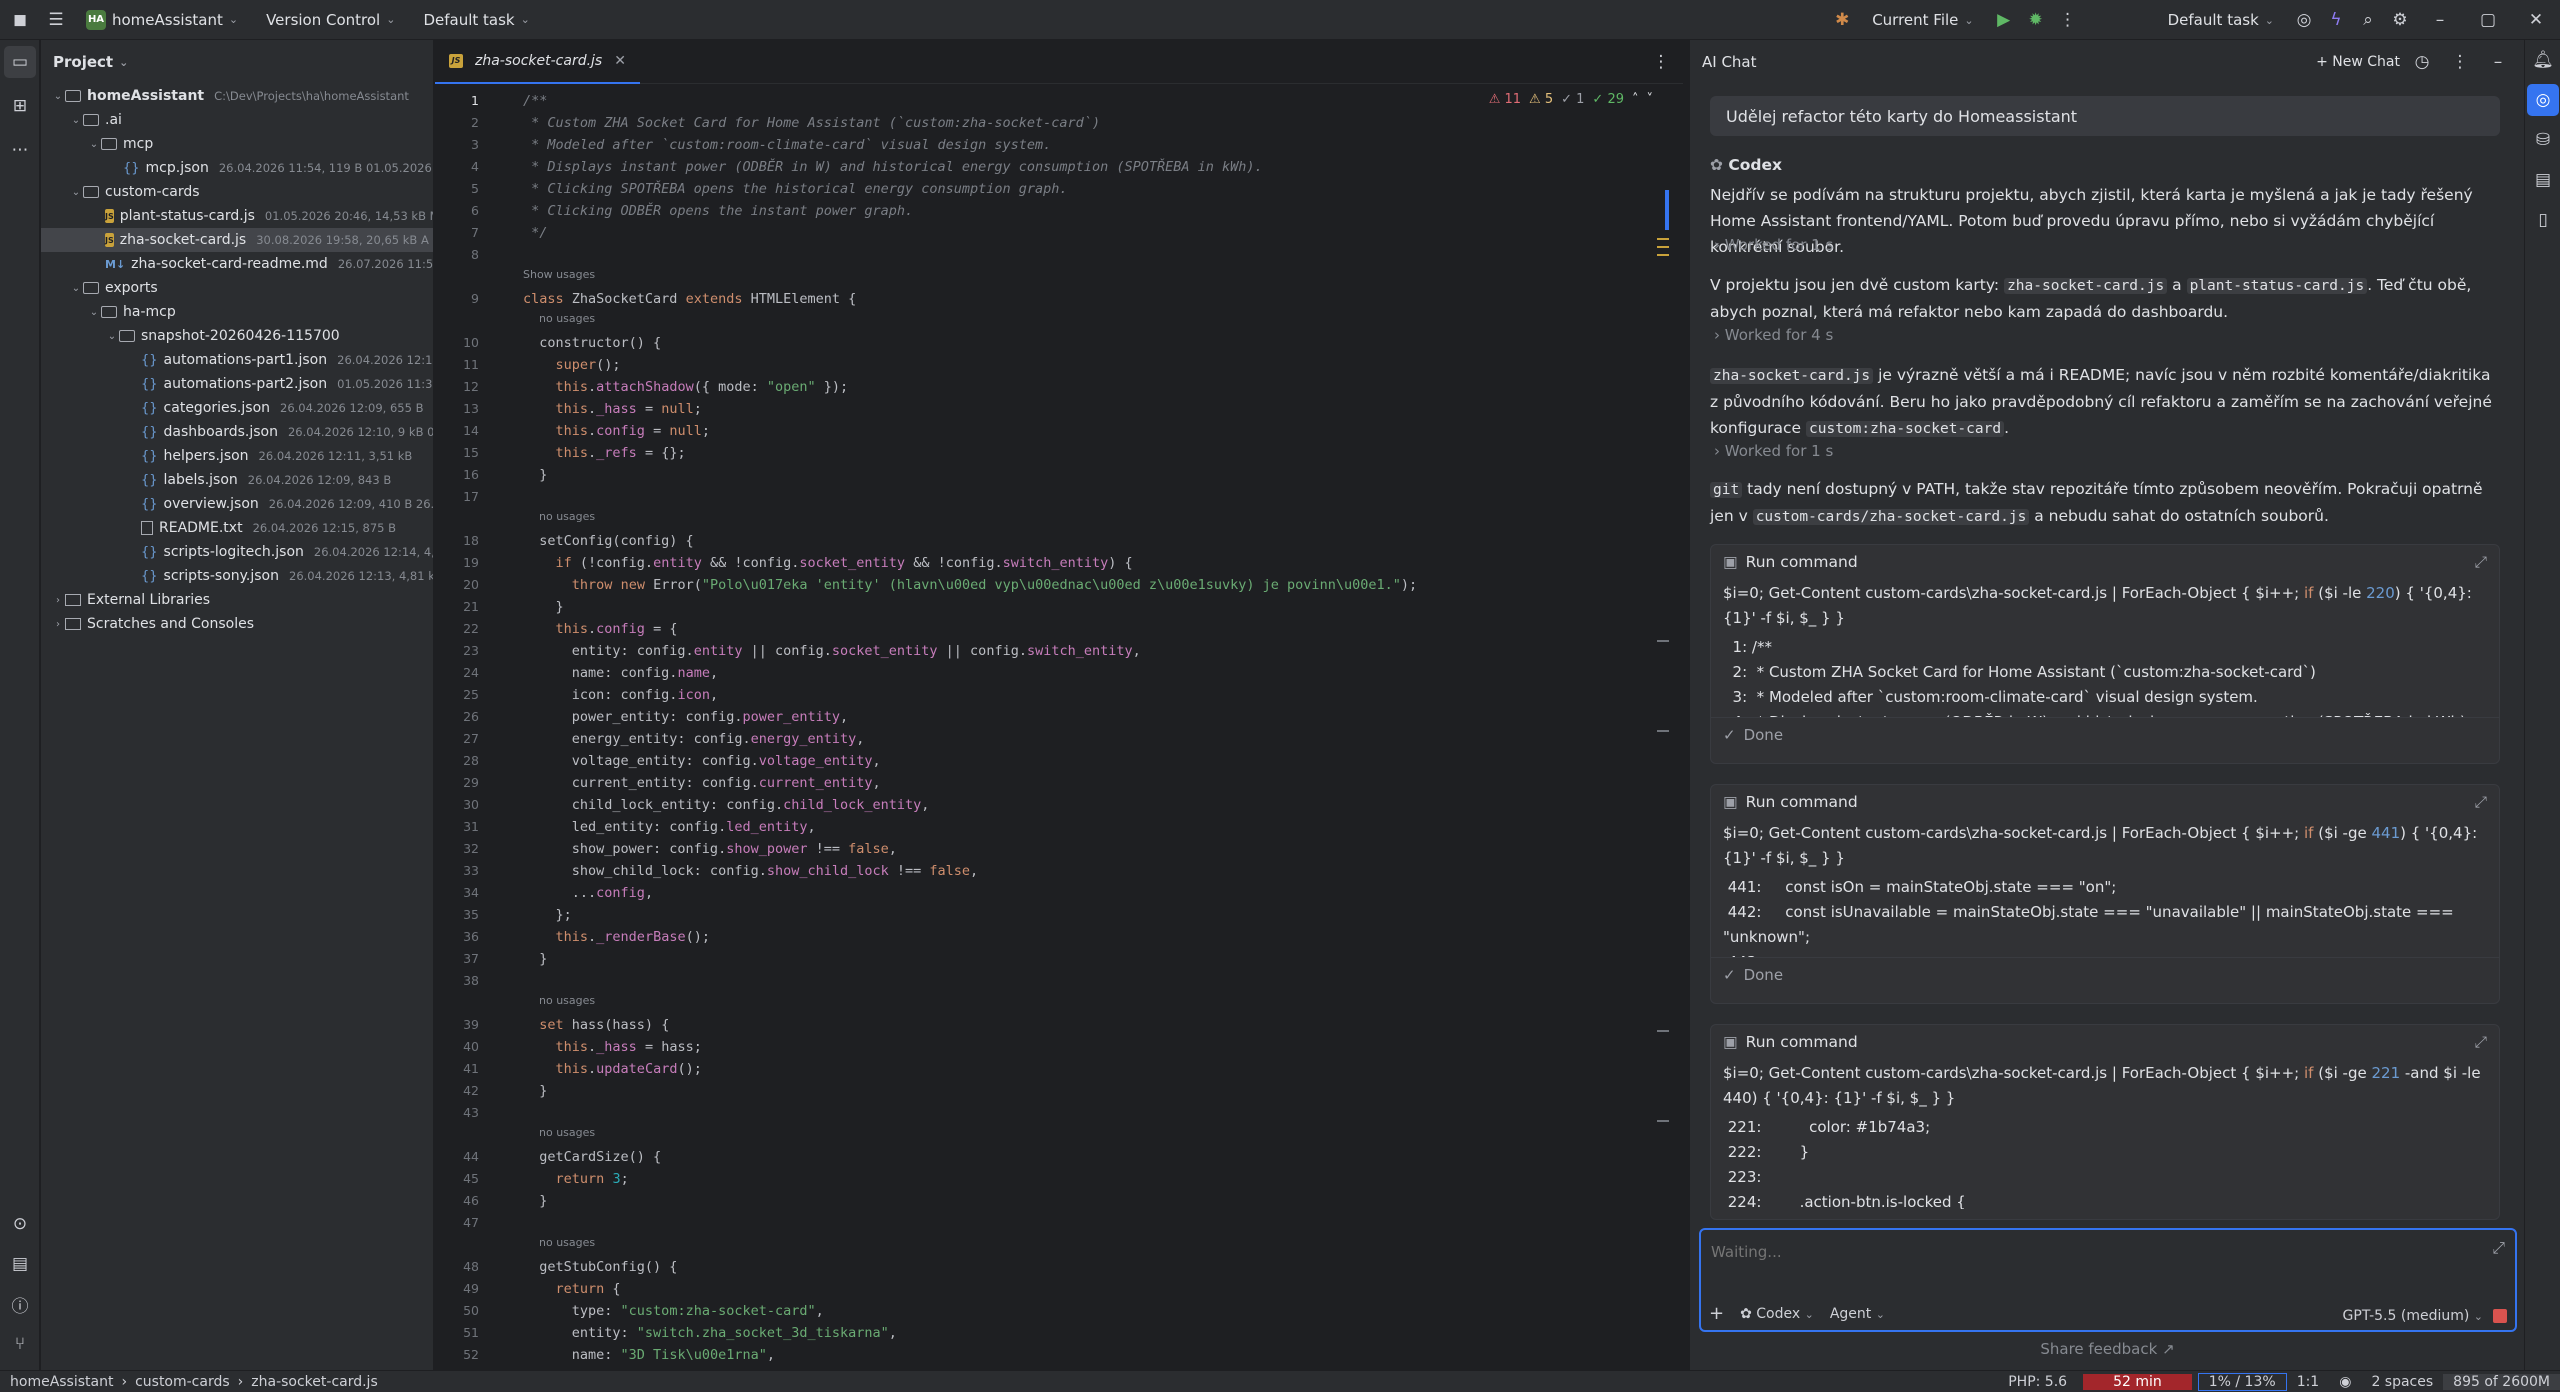  I want to click on tree-item: ⌄ snapshot-20260426-115700, so click(237, 336).